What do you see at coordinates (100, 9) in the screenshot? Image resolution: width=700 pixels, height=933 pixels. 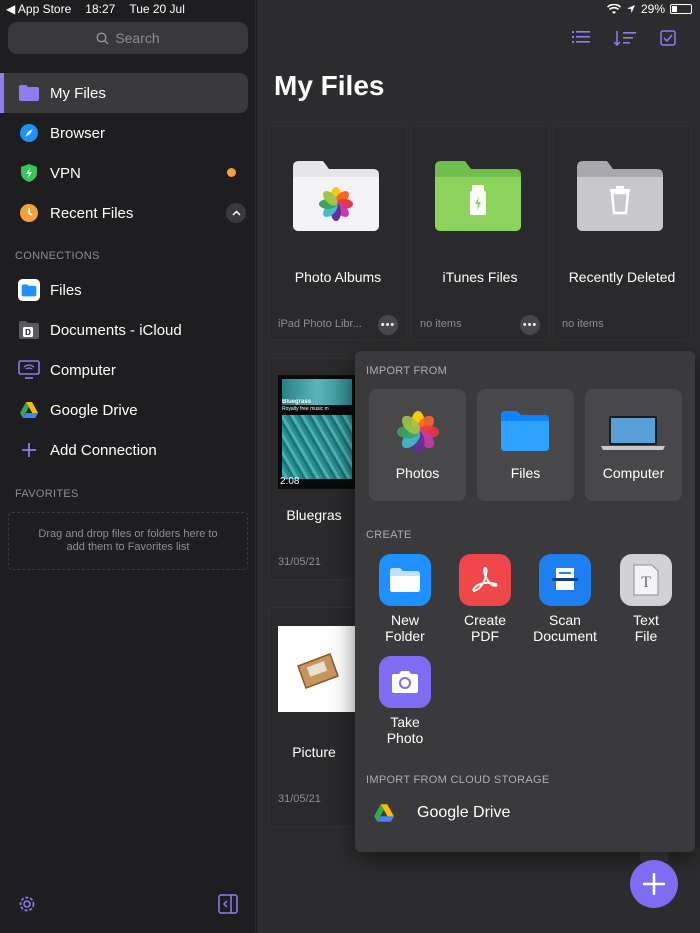 I see `status-time: 18:27` at bounding box center [100, 9].